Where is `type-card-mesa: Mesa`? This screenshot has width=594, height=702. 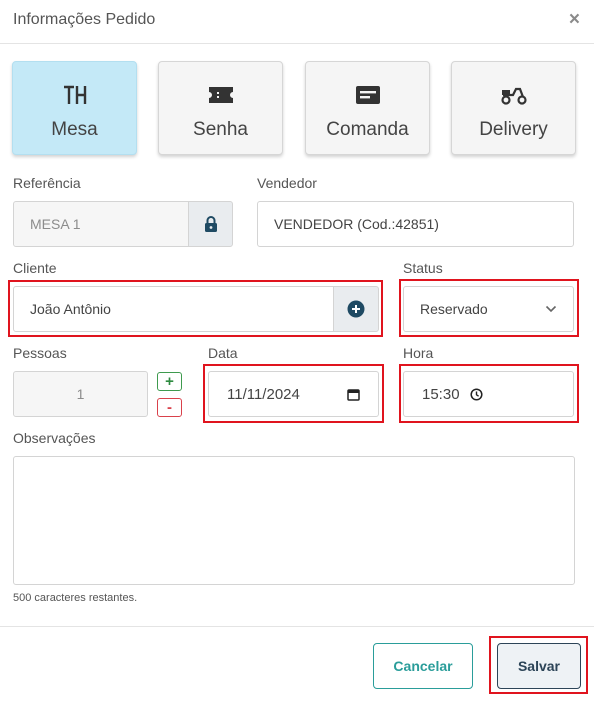 type-card-mesa: Mesa is located at coordinates (74, 108).